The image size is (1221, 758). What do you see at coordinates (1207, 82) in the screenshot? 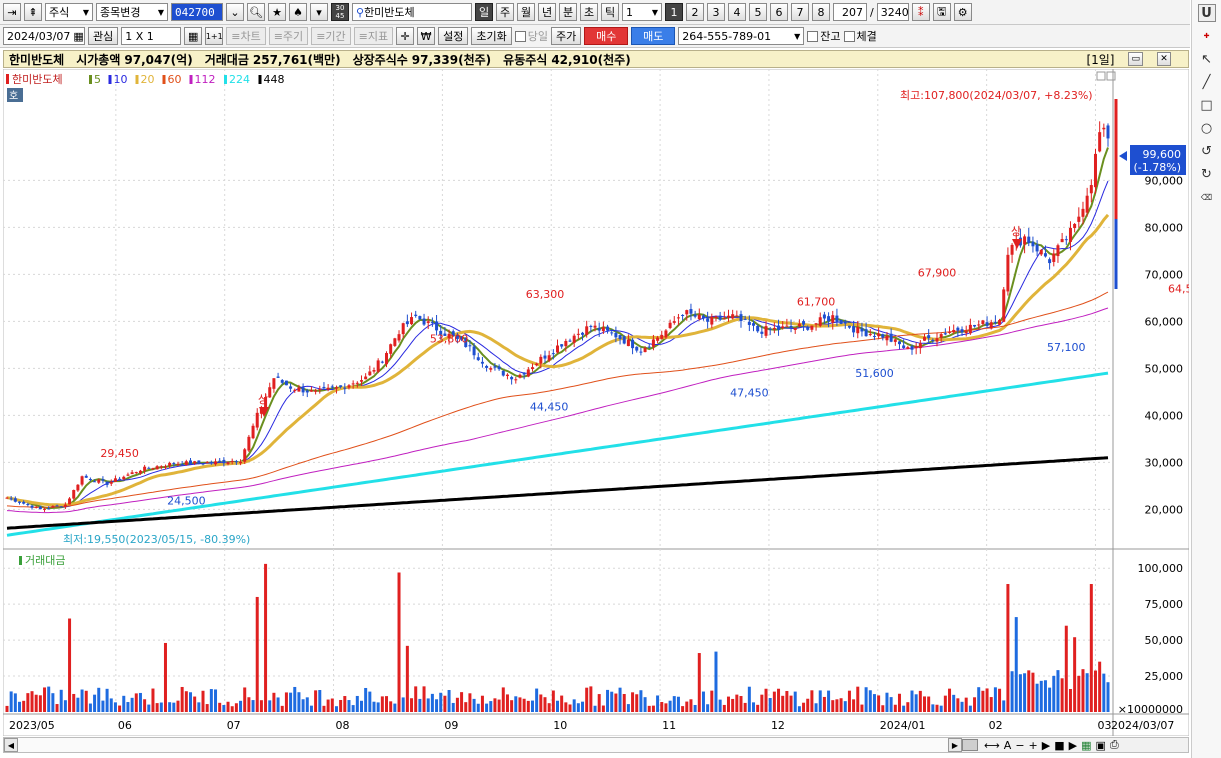
I see `line-tool-icon: ╱` at bounding box center [1207, 82].